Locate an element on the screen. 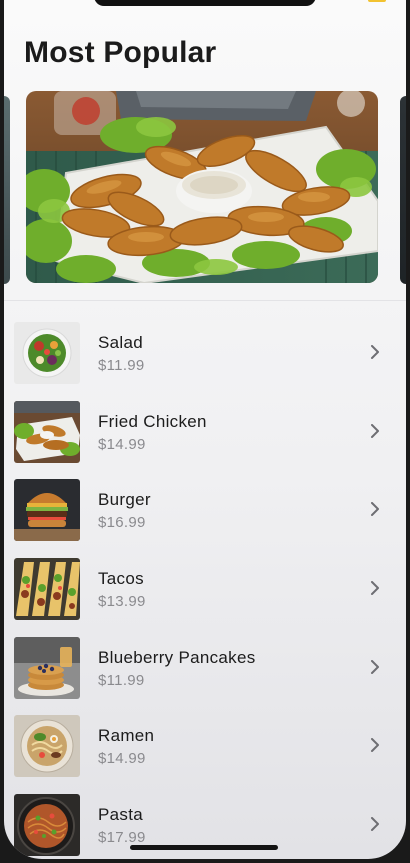 The width and height of the screenshot is (410, 863). status-indicator is located at coordinates (377, 1).